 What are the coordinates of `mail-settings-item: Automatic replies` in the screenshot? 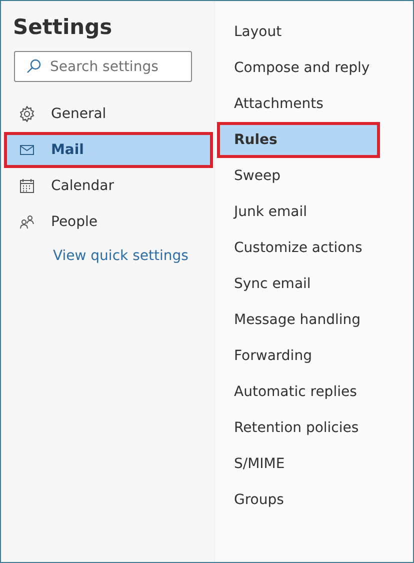 It's located at (314, 392).